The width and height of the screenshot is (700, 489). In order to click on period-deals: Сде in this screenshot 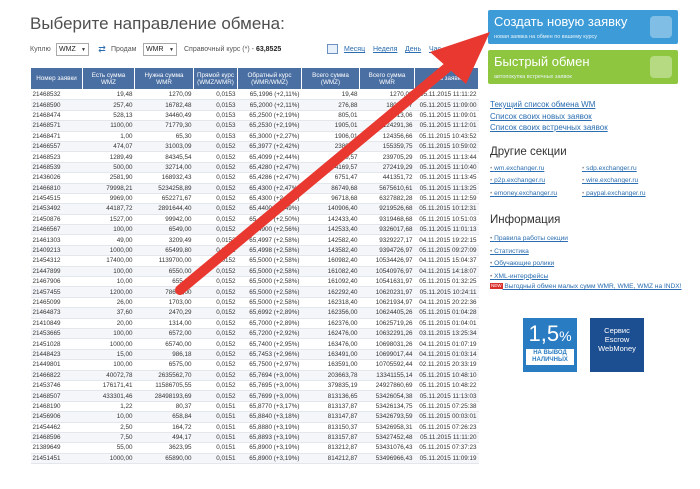, I will do `click(454, 49)`.